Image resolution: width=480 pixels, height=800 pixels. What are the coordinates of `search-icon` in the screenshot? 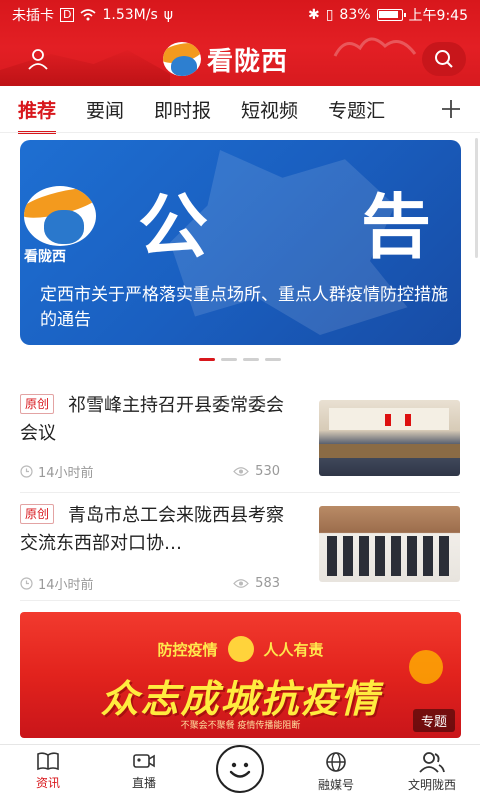 It's located at (444, 59).